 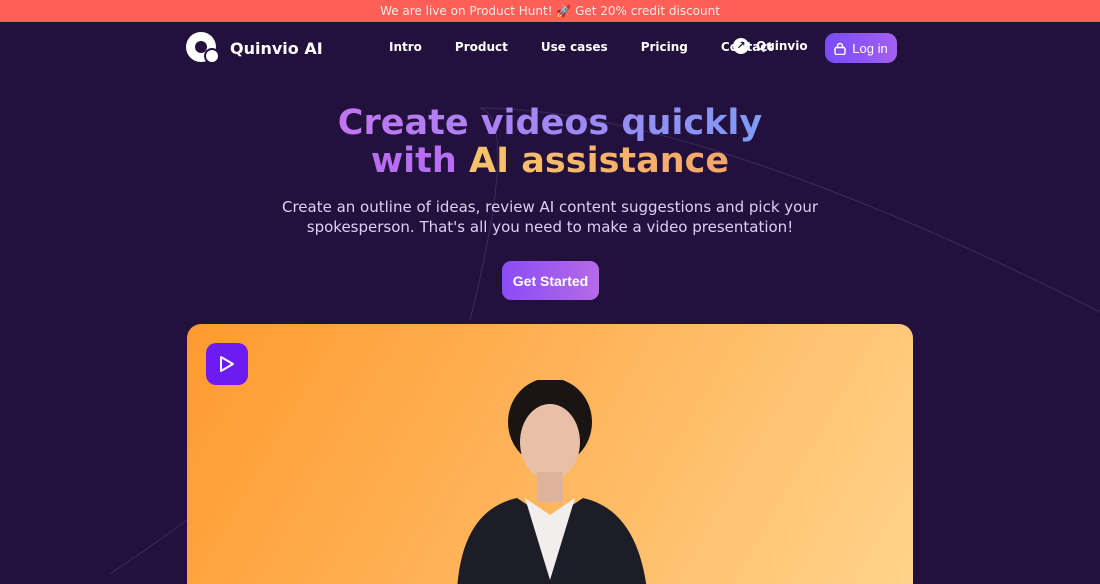 What do you see at coordinates (405, 47) in the screenshot?
I see `nav-intro: Intro` at bounding box center [405, 47].